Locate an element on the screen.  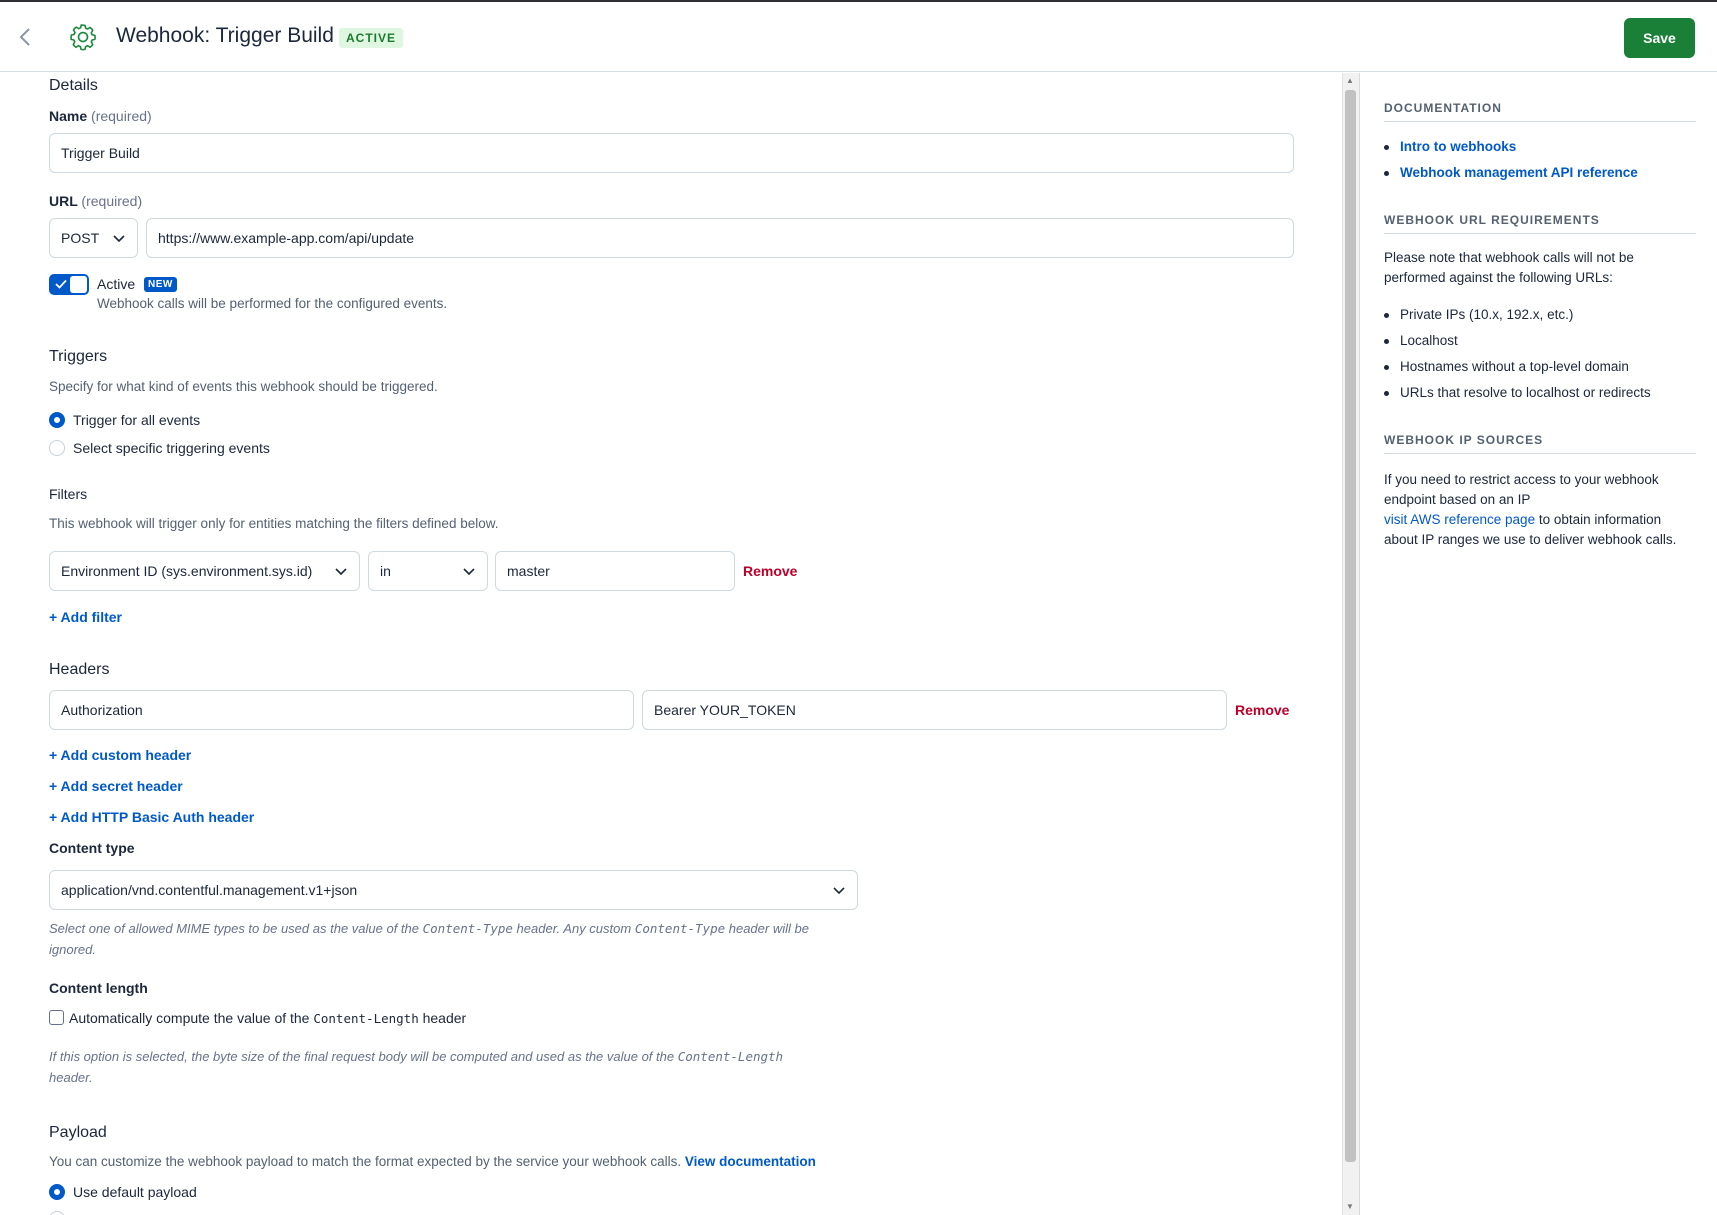
gear-icon is located at coordinates (83, 37).